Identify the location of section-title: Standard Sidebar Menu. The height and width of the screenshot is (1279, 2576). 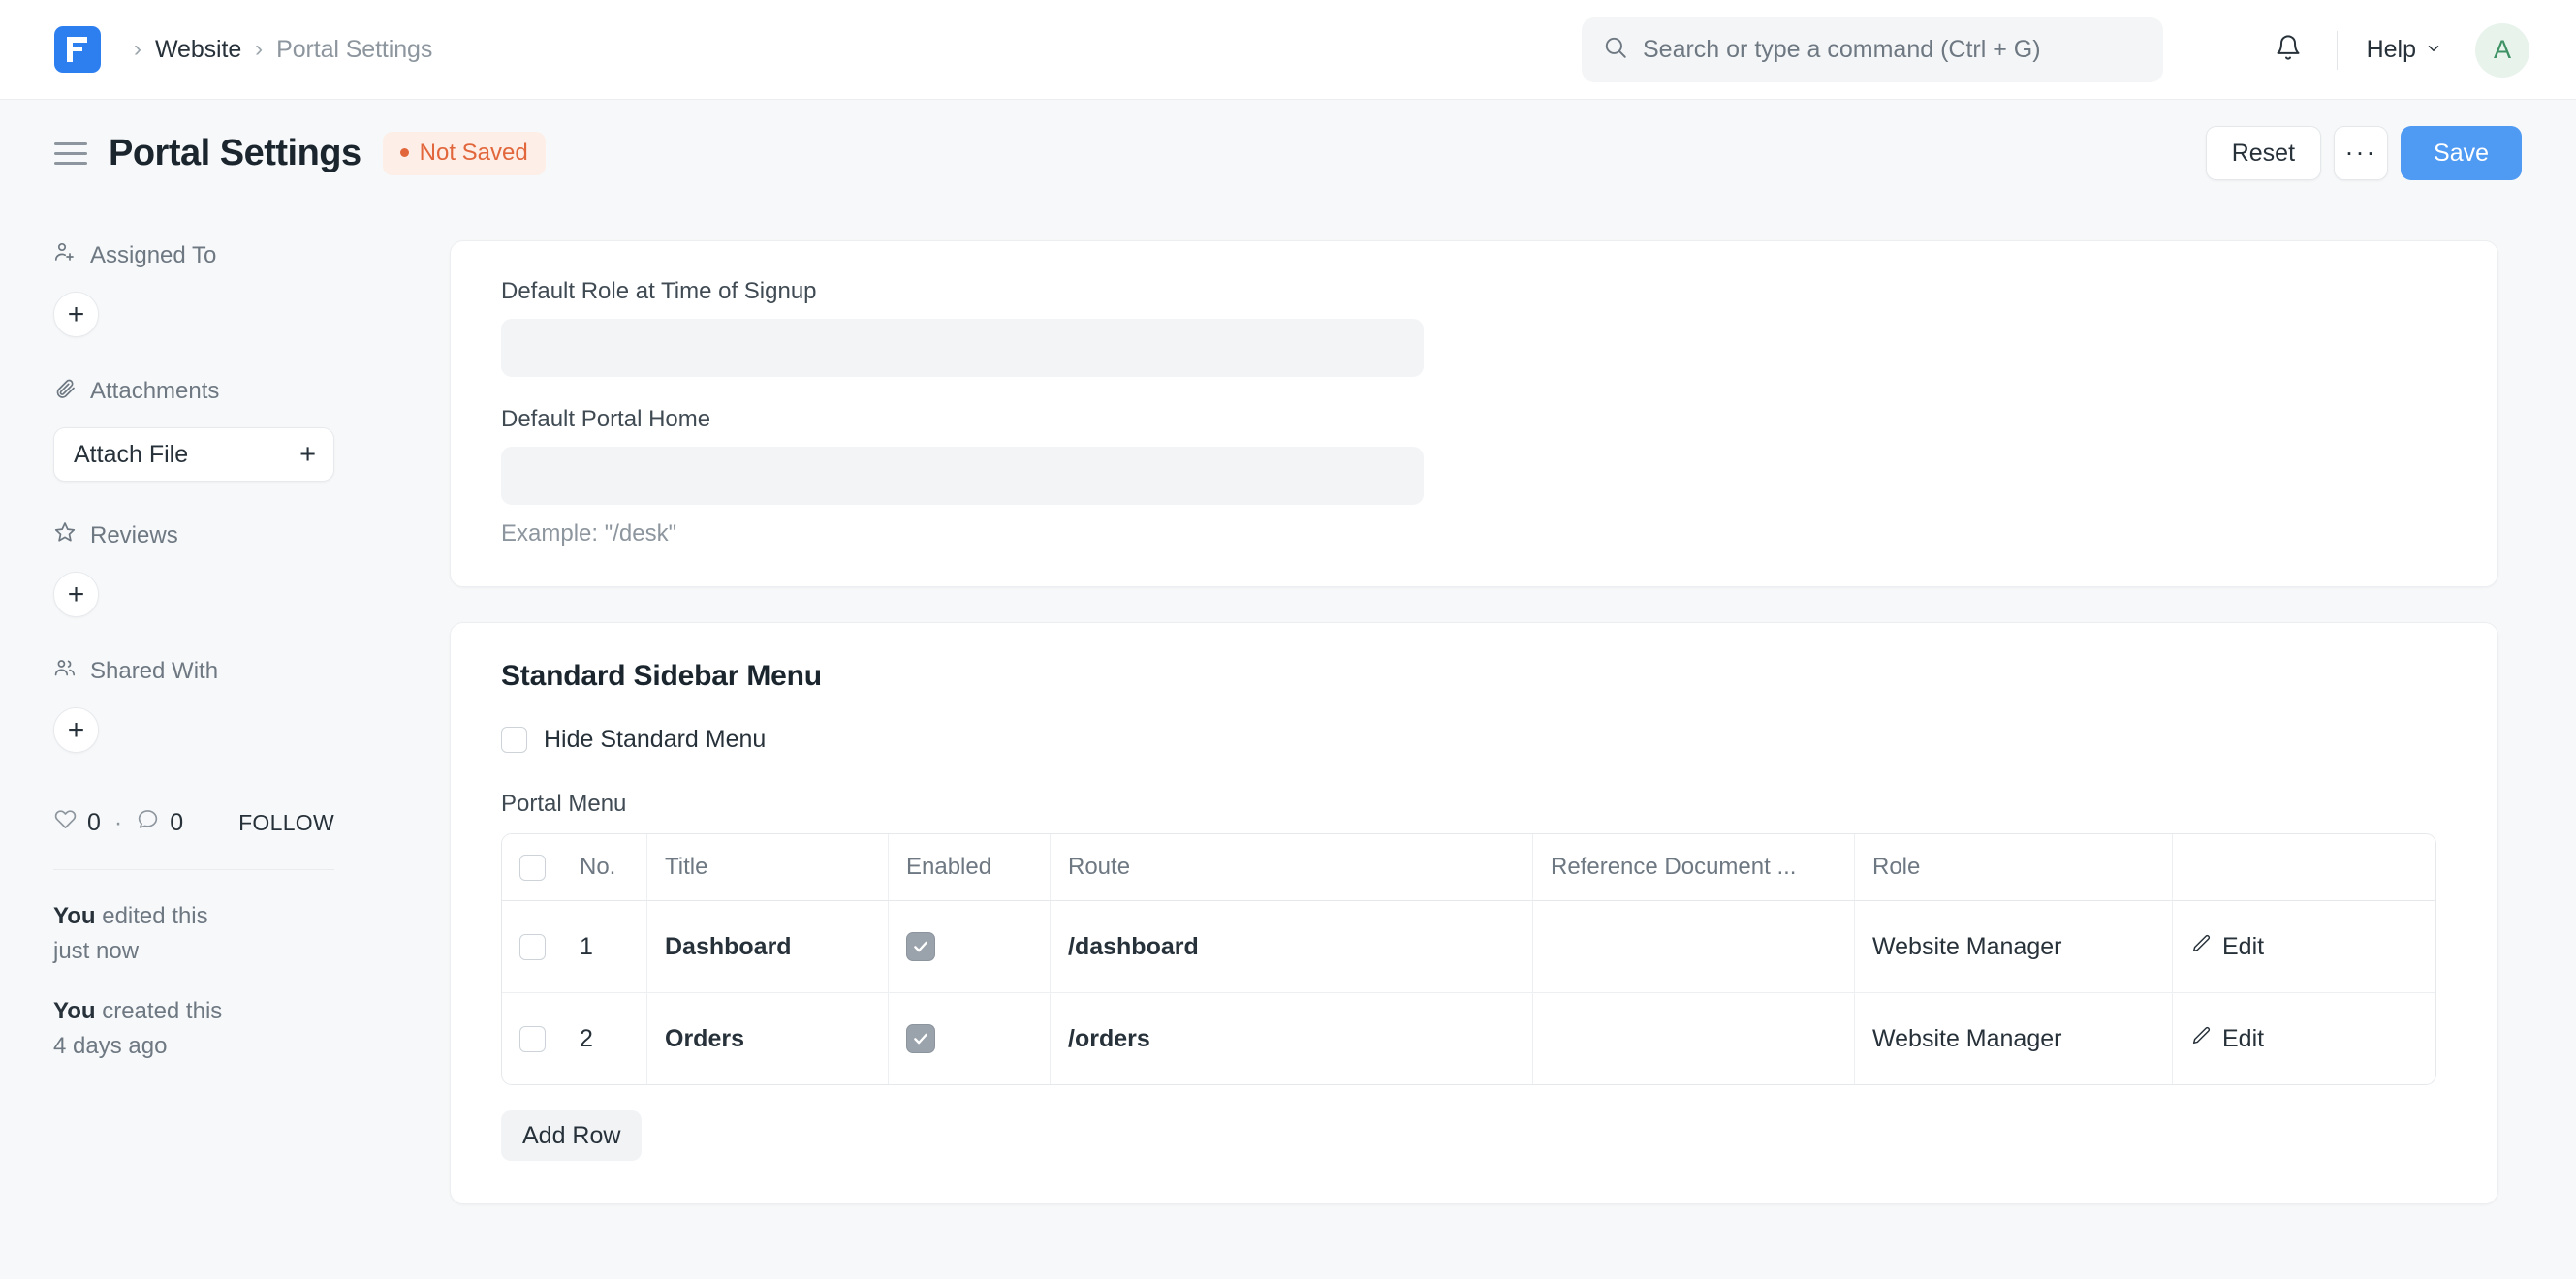
(661, 676).